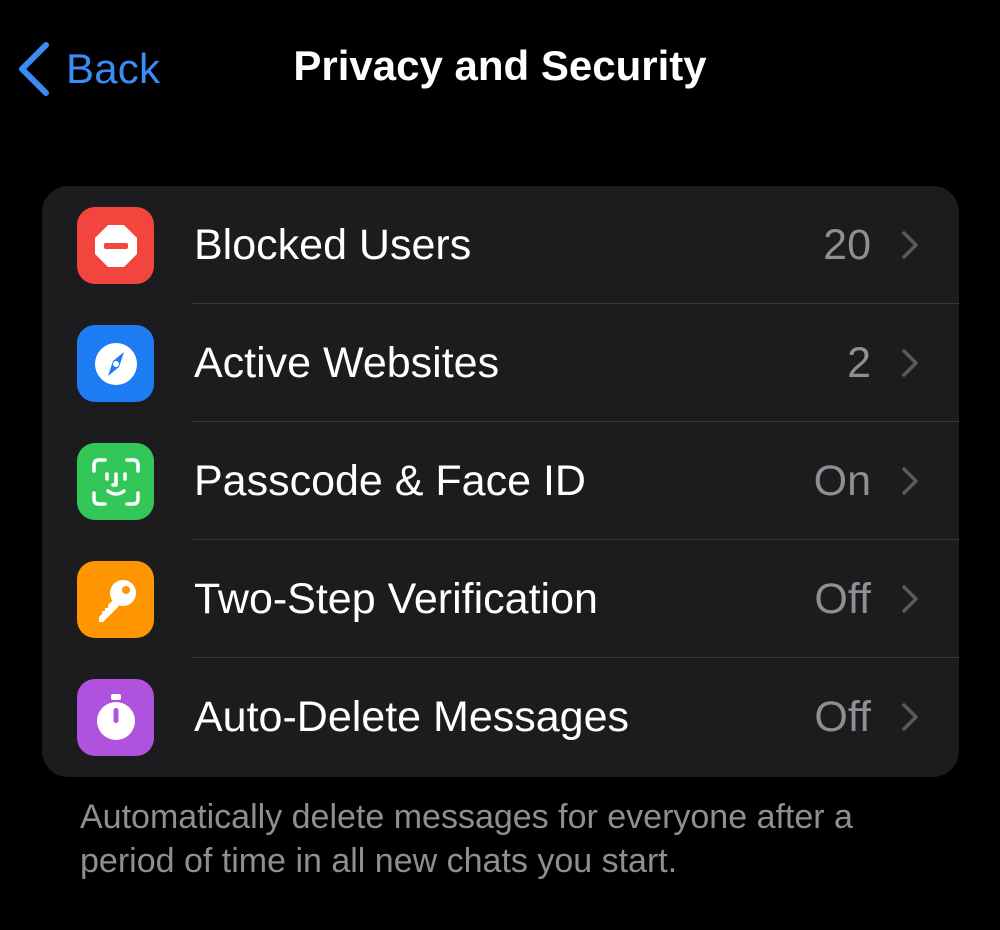  Describe the element at coordinates (500, 65) in the screenshot. I see `page-title: Privacy and Security` at that location.